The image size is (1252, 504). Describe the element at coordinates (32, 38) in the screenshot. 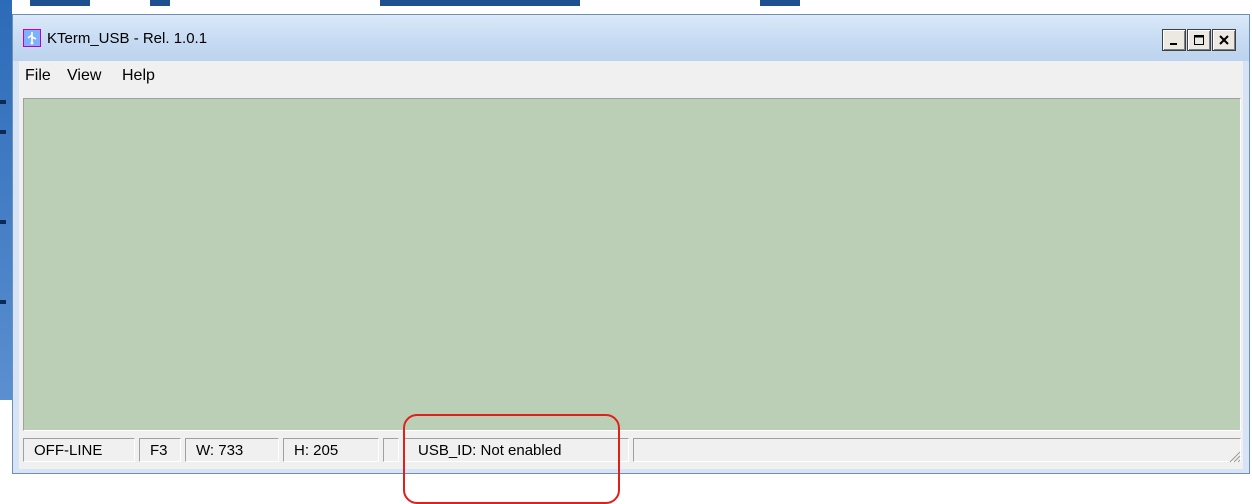

I see `usb-app-icon` at that location.